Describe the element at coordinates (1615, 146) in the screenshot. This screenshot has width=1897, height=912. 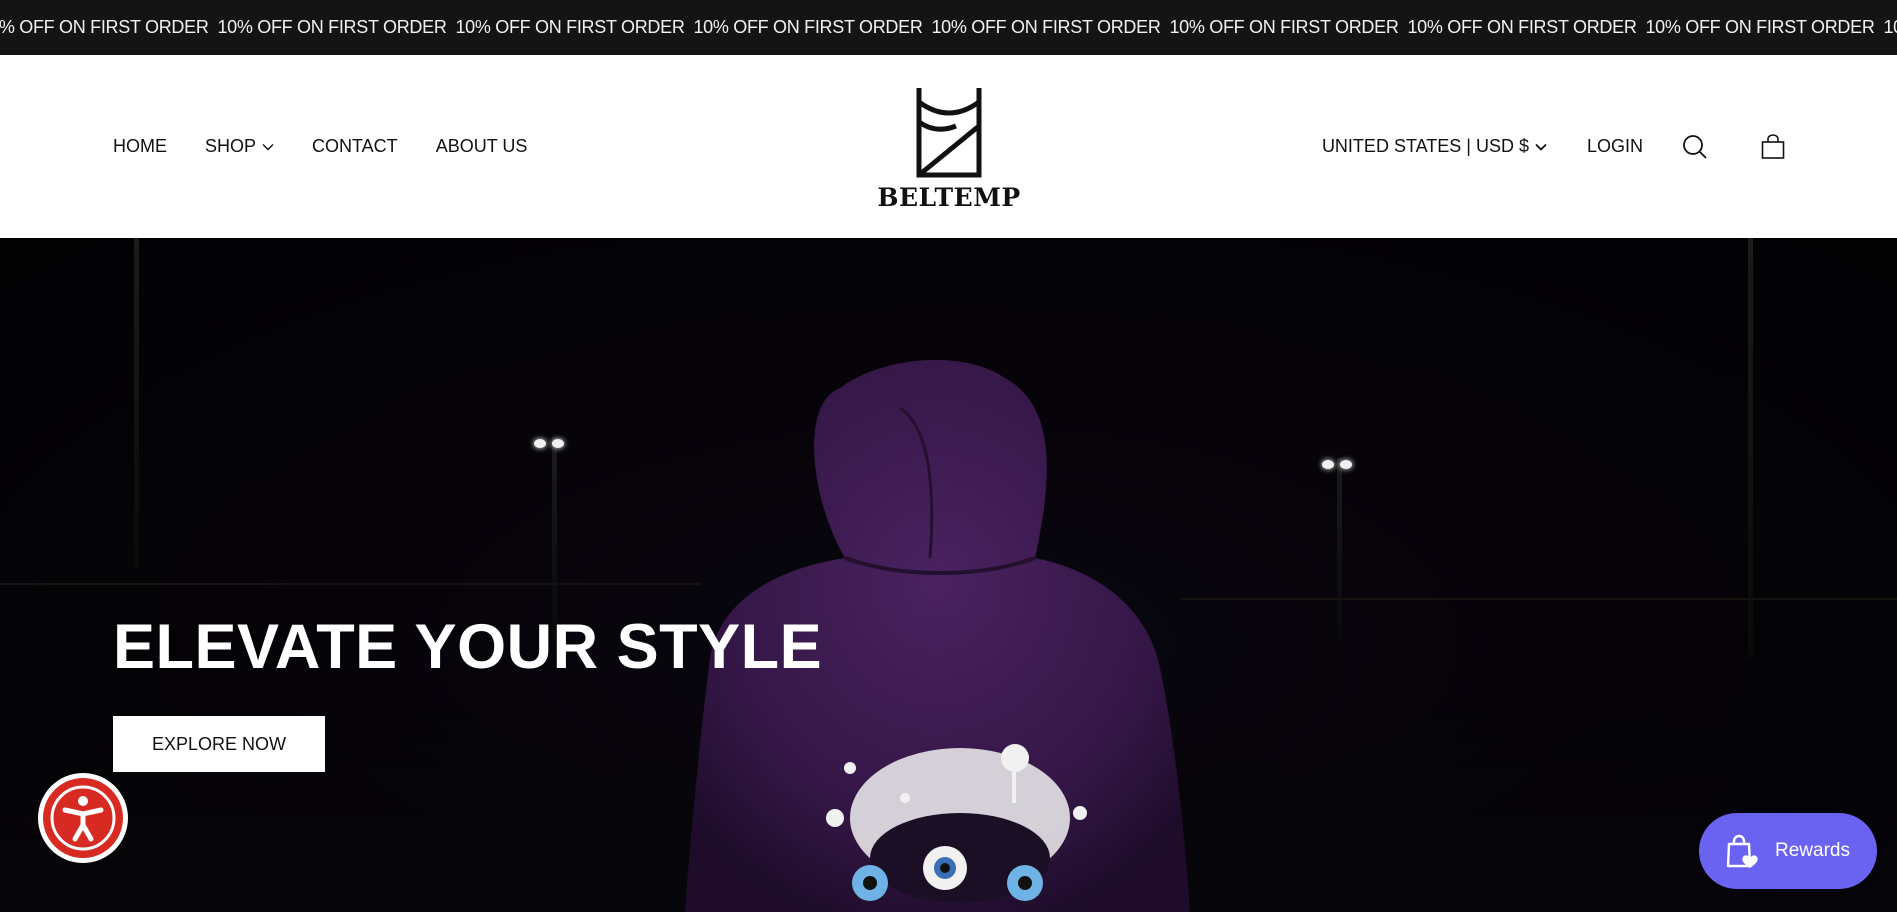
I see `login-link: LOGIN` at that location.